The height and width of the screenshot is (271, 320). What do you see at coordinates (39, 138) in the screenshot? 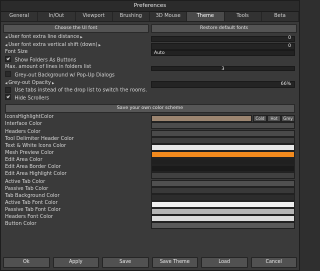
I see `color-row-label: Tool Delimiter Header Color` at bounding box center [39, 138].